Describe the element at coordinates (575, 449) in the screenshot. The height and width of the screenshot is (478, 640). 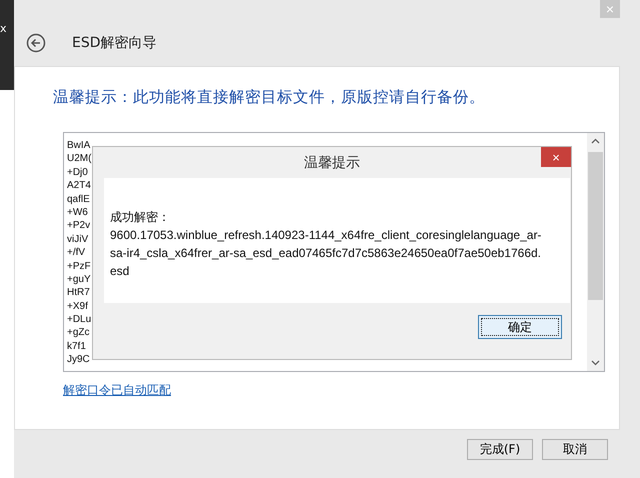
I see `cancel-button: 取消` at that location.